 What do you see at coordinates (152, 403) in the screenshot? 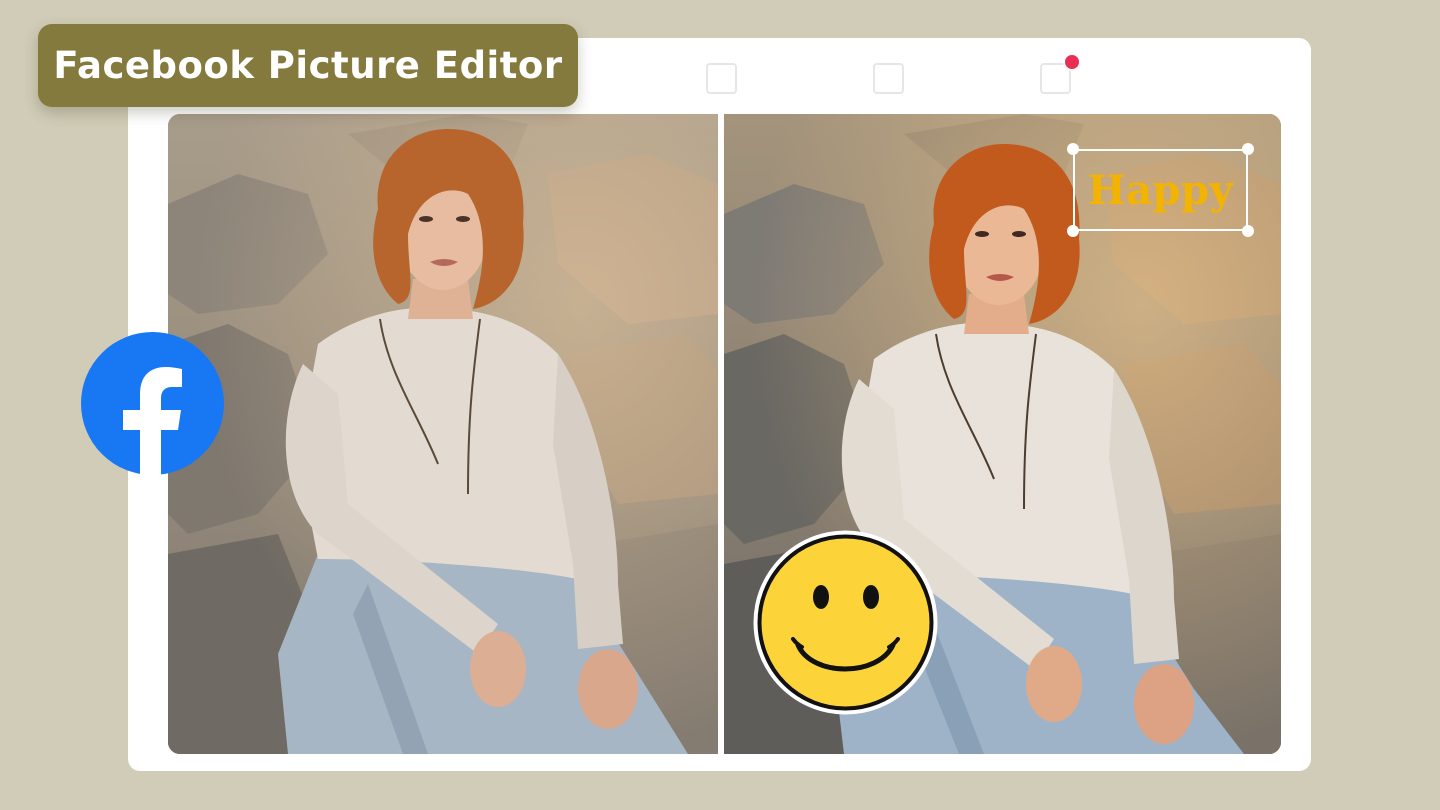
I see `facebook-logo-icon` at bounding box center [152, 403].